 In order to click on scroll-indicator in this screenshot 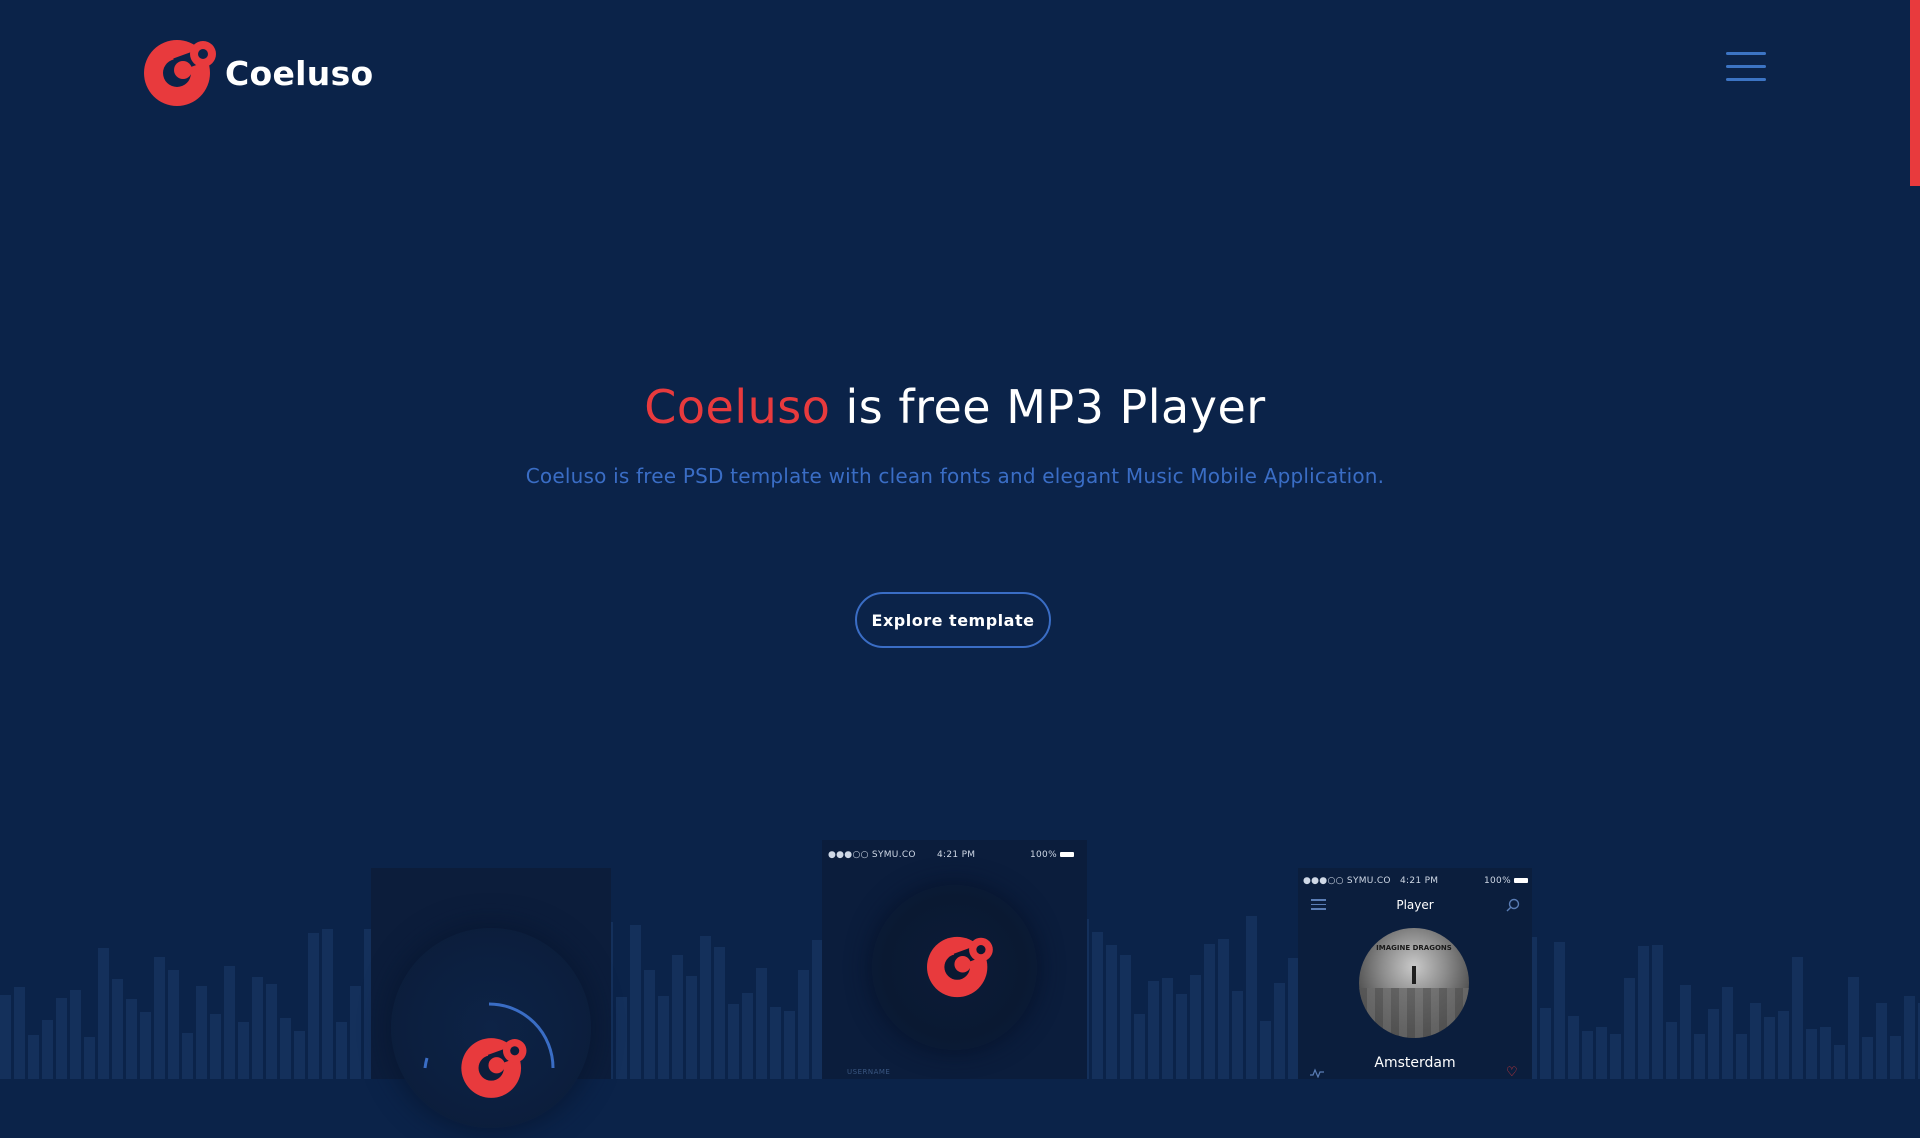, I will do `click(1915, 93)`.